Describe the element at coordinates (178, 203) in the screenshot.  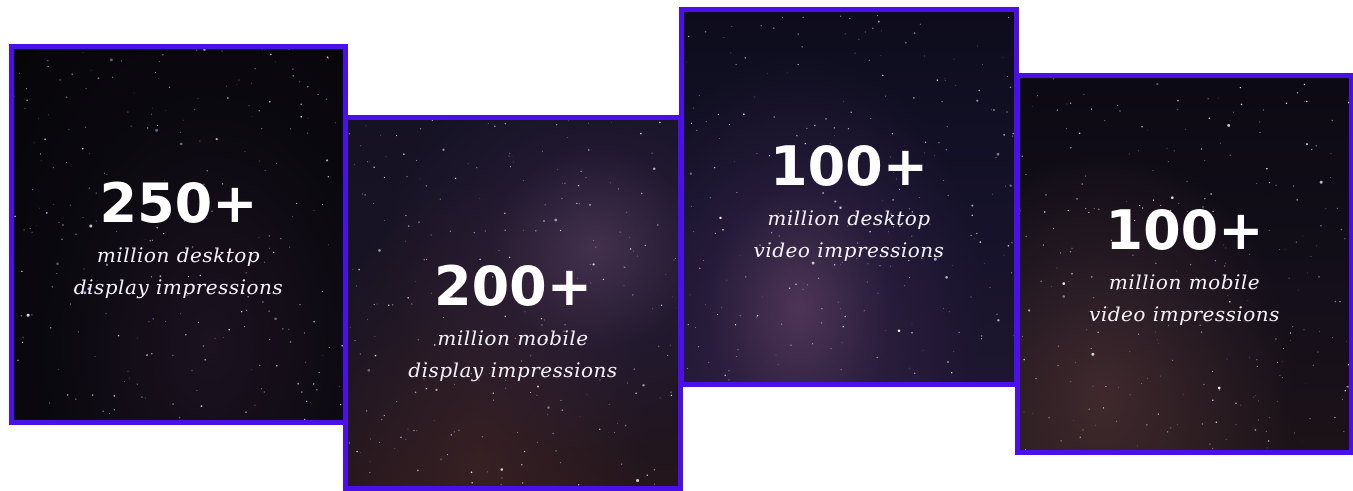
I see `stat-number: 250+` at that location.